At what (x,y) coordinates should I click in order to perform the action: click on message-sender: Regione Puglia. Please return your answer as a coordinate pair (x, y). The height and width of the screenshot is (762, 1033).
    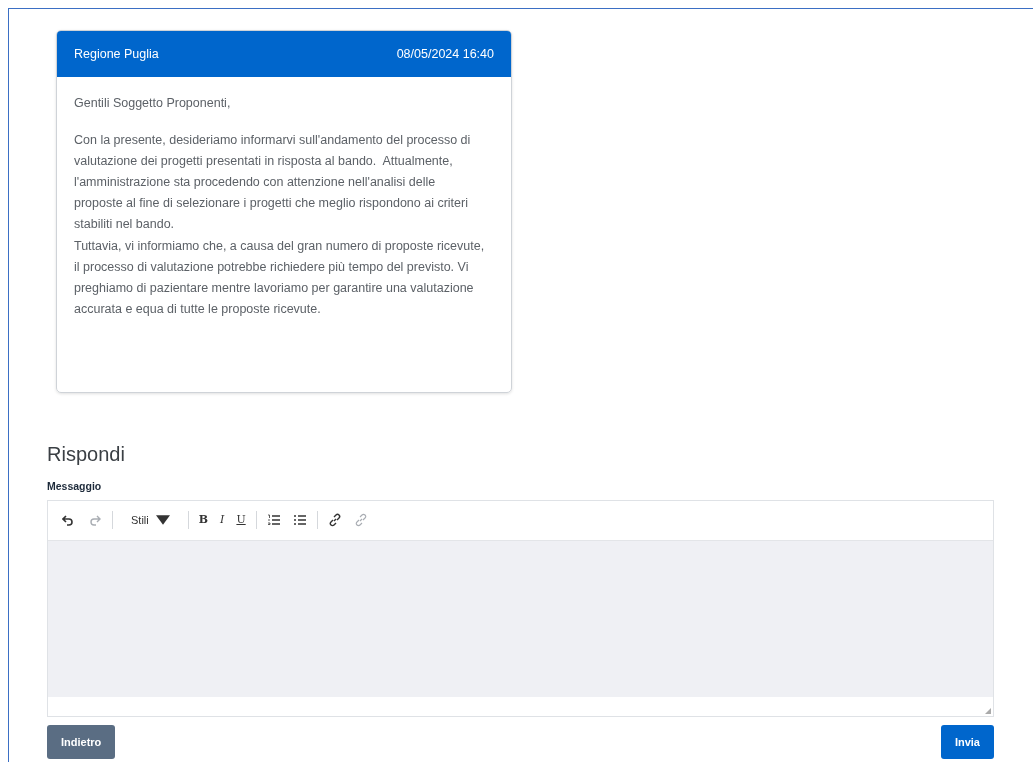
    Looking at the image, I should click on (116, 54).